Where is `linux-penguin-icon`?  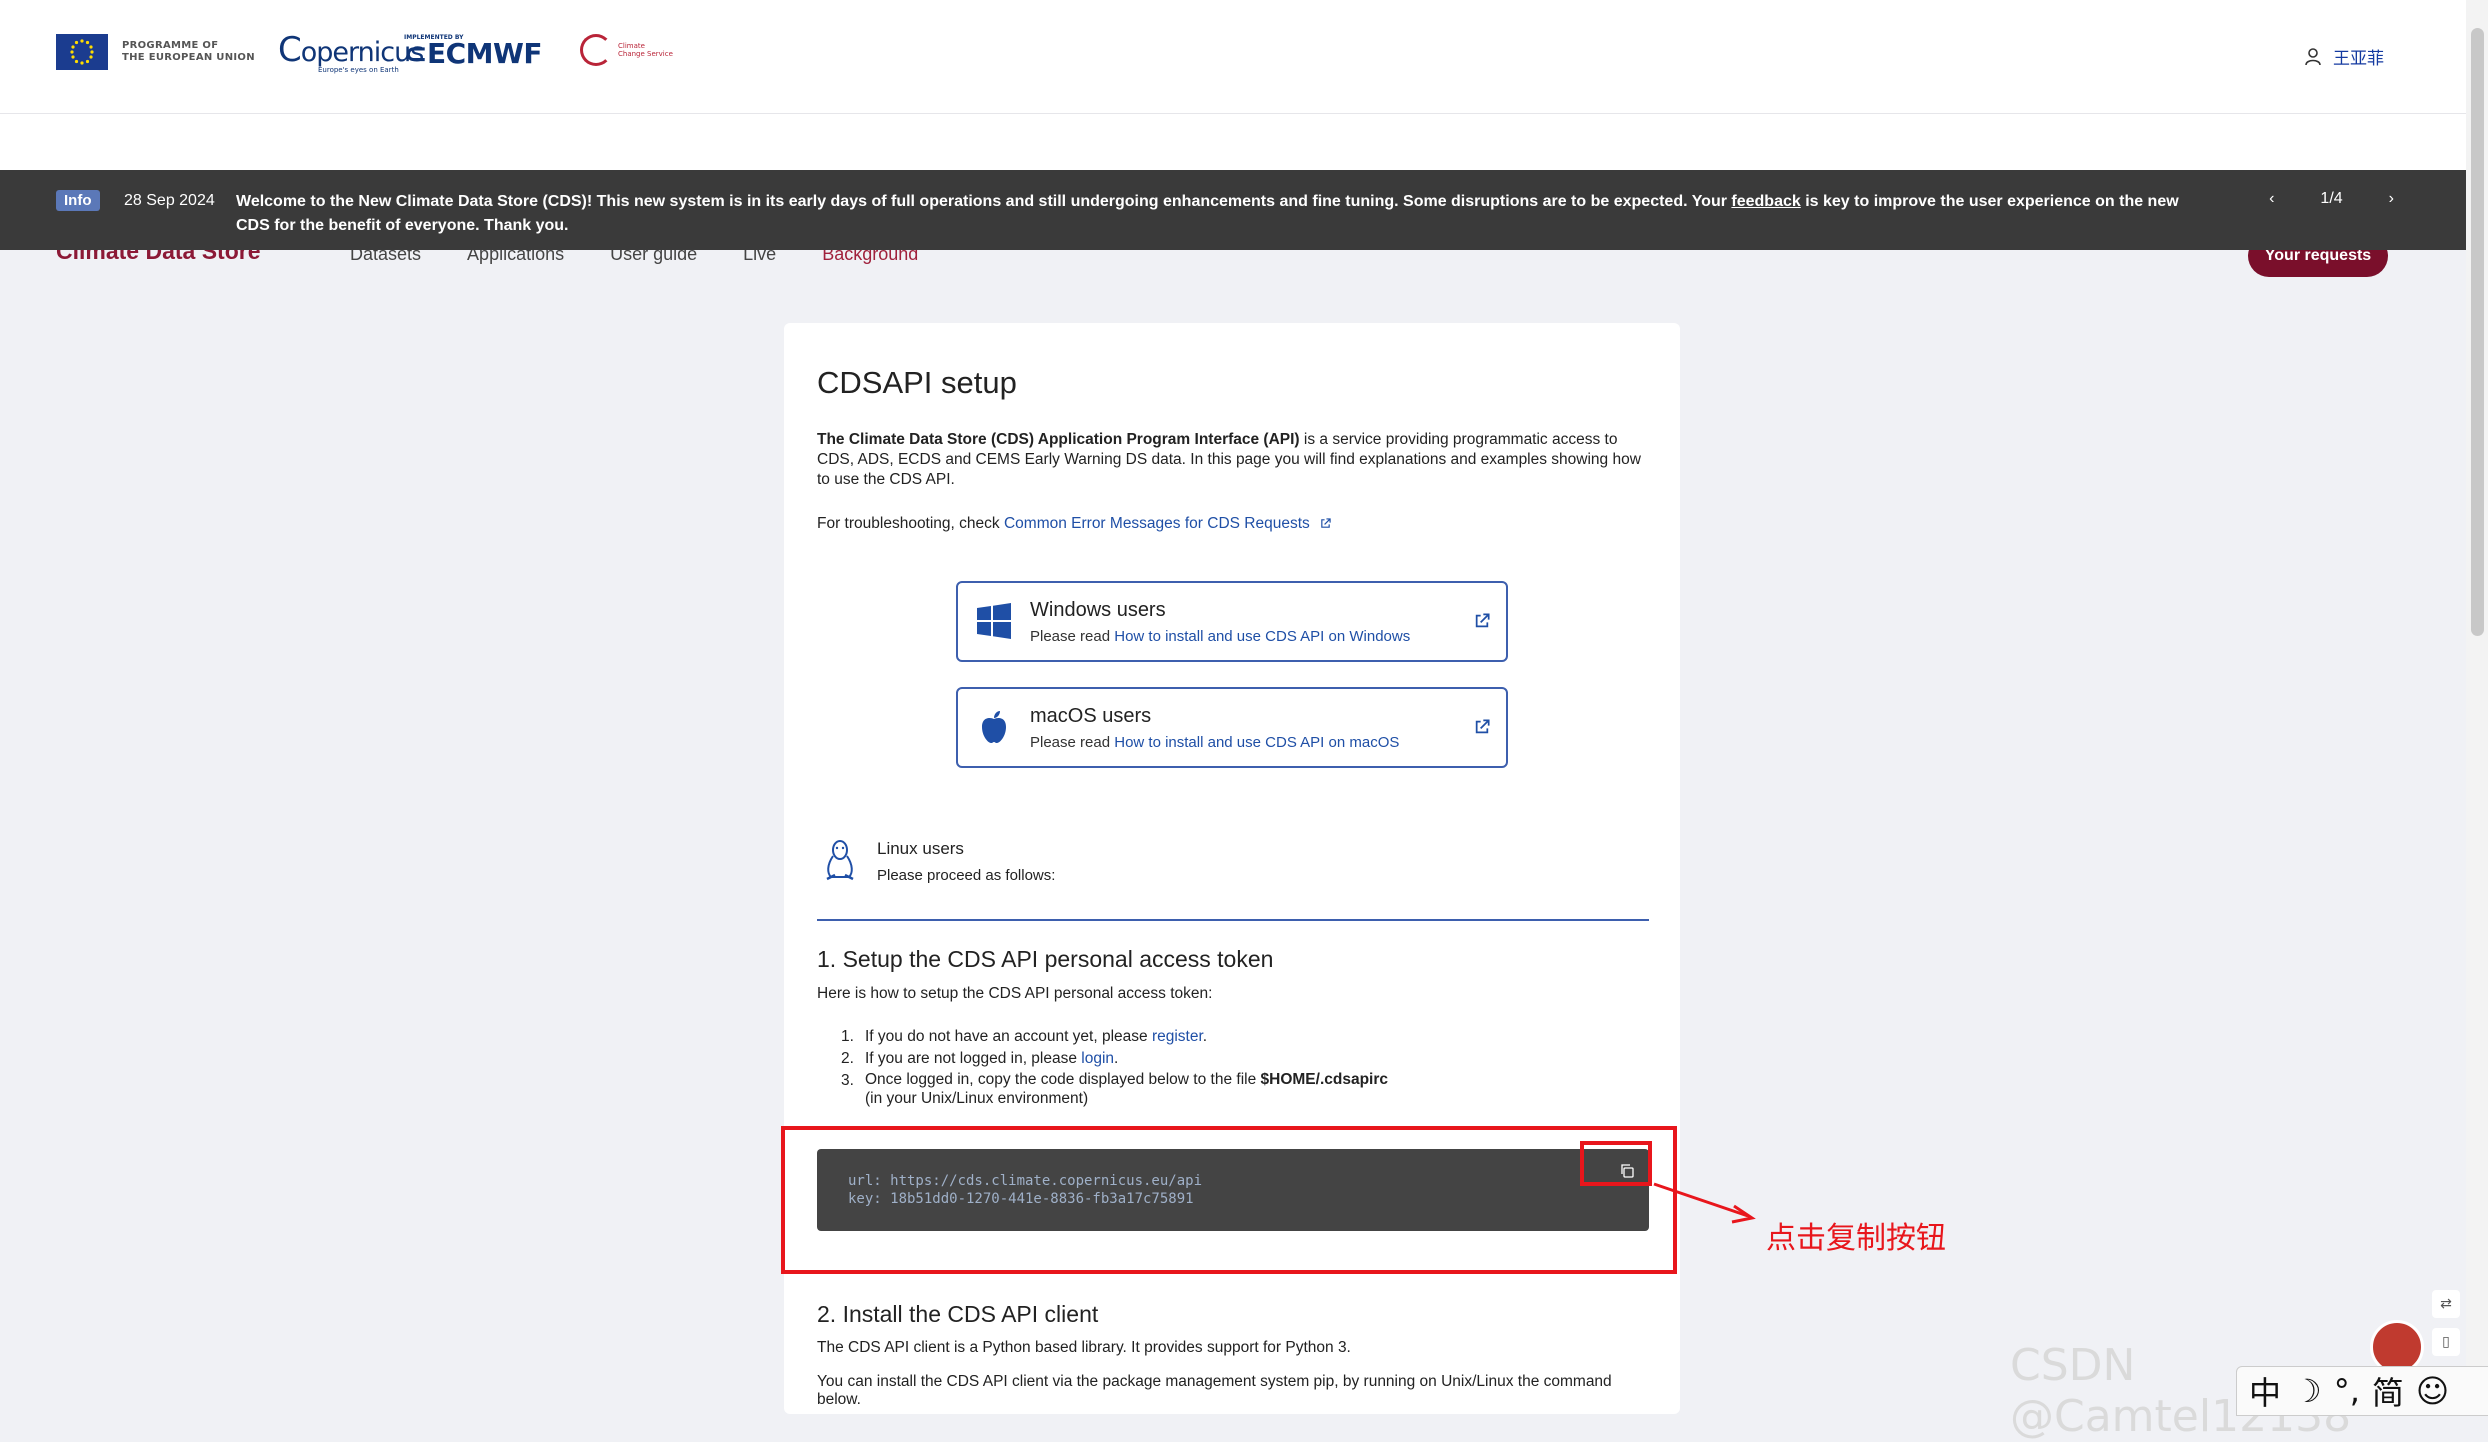
linux-penguin-icon is located at coordinates (840, 860).